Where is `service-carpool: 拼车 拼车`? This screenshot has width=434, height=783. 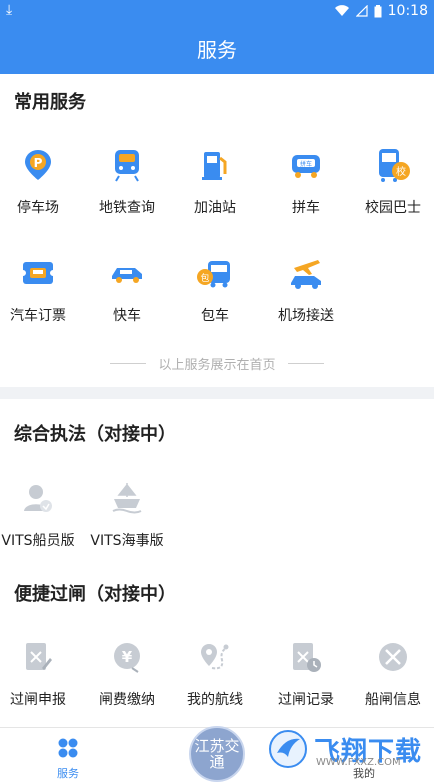
service-carpool: 拼车 拼车 is located at coordinates (306, 181).